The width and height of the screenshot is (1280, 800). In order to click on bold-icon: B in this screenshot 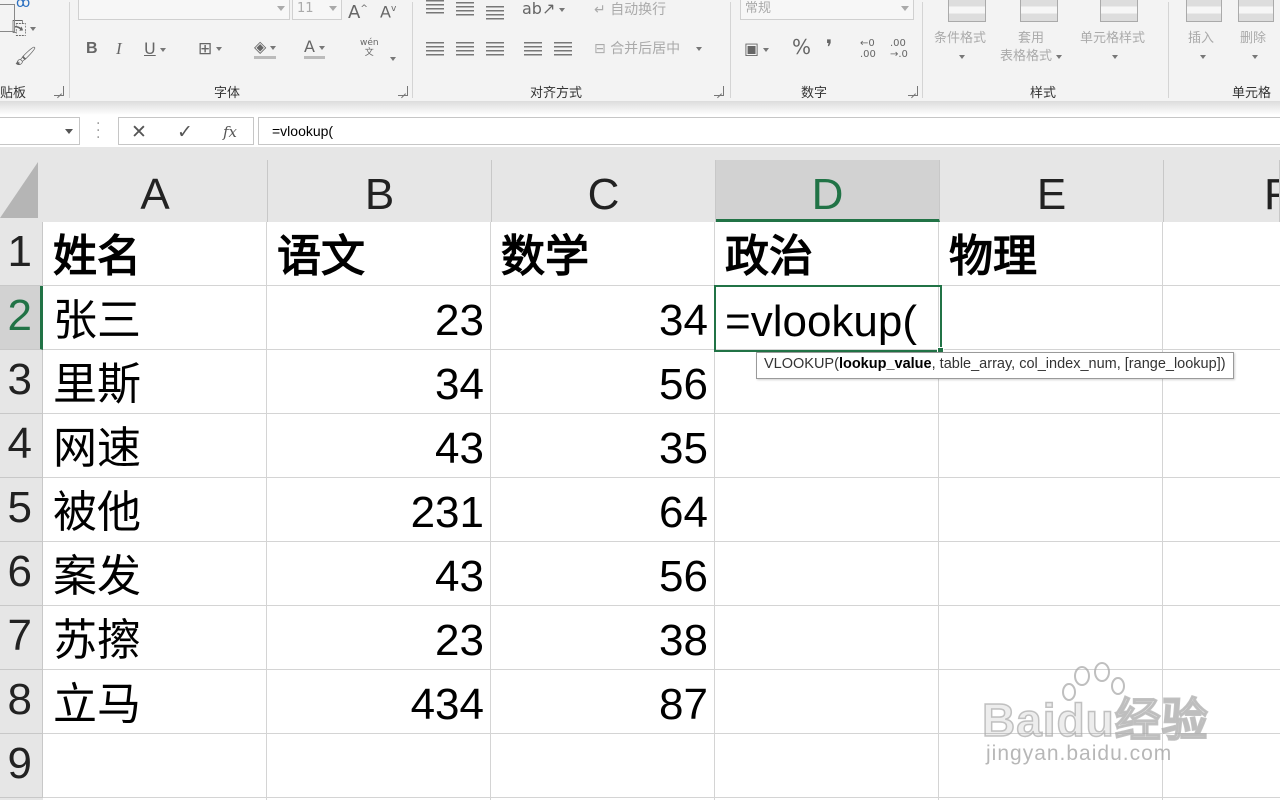, I will do `click(92, 49)`.